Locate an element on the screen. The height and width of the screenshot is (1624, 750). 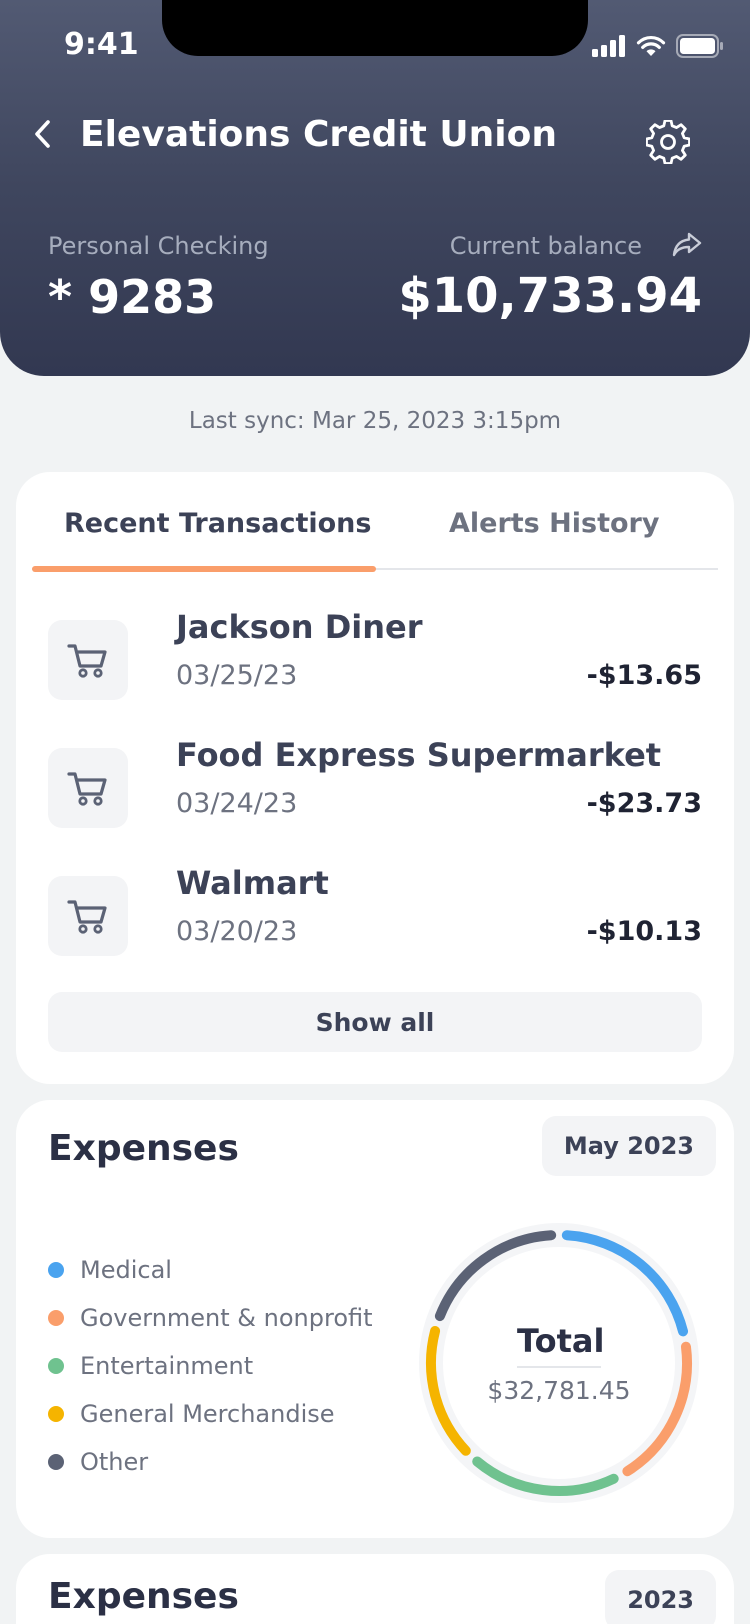
donut-center: Total $32,781.45 is located at coordinates (559, 1363).